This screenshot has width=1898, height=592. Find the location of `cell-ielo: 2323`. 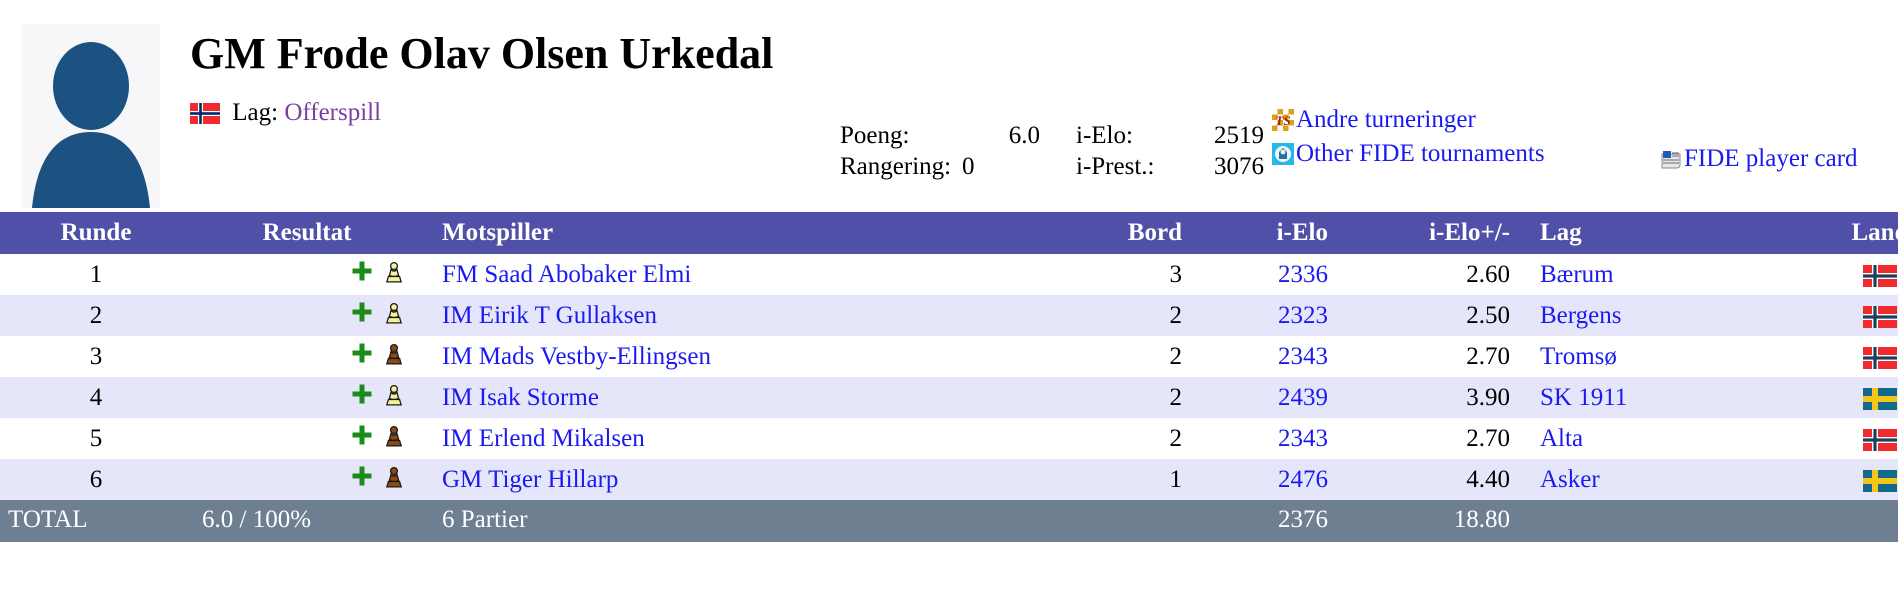

cell-ielo: 2323 is located at coordinates (1269, 315).